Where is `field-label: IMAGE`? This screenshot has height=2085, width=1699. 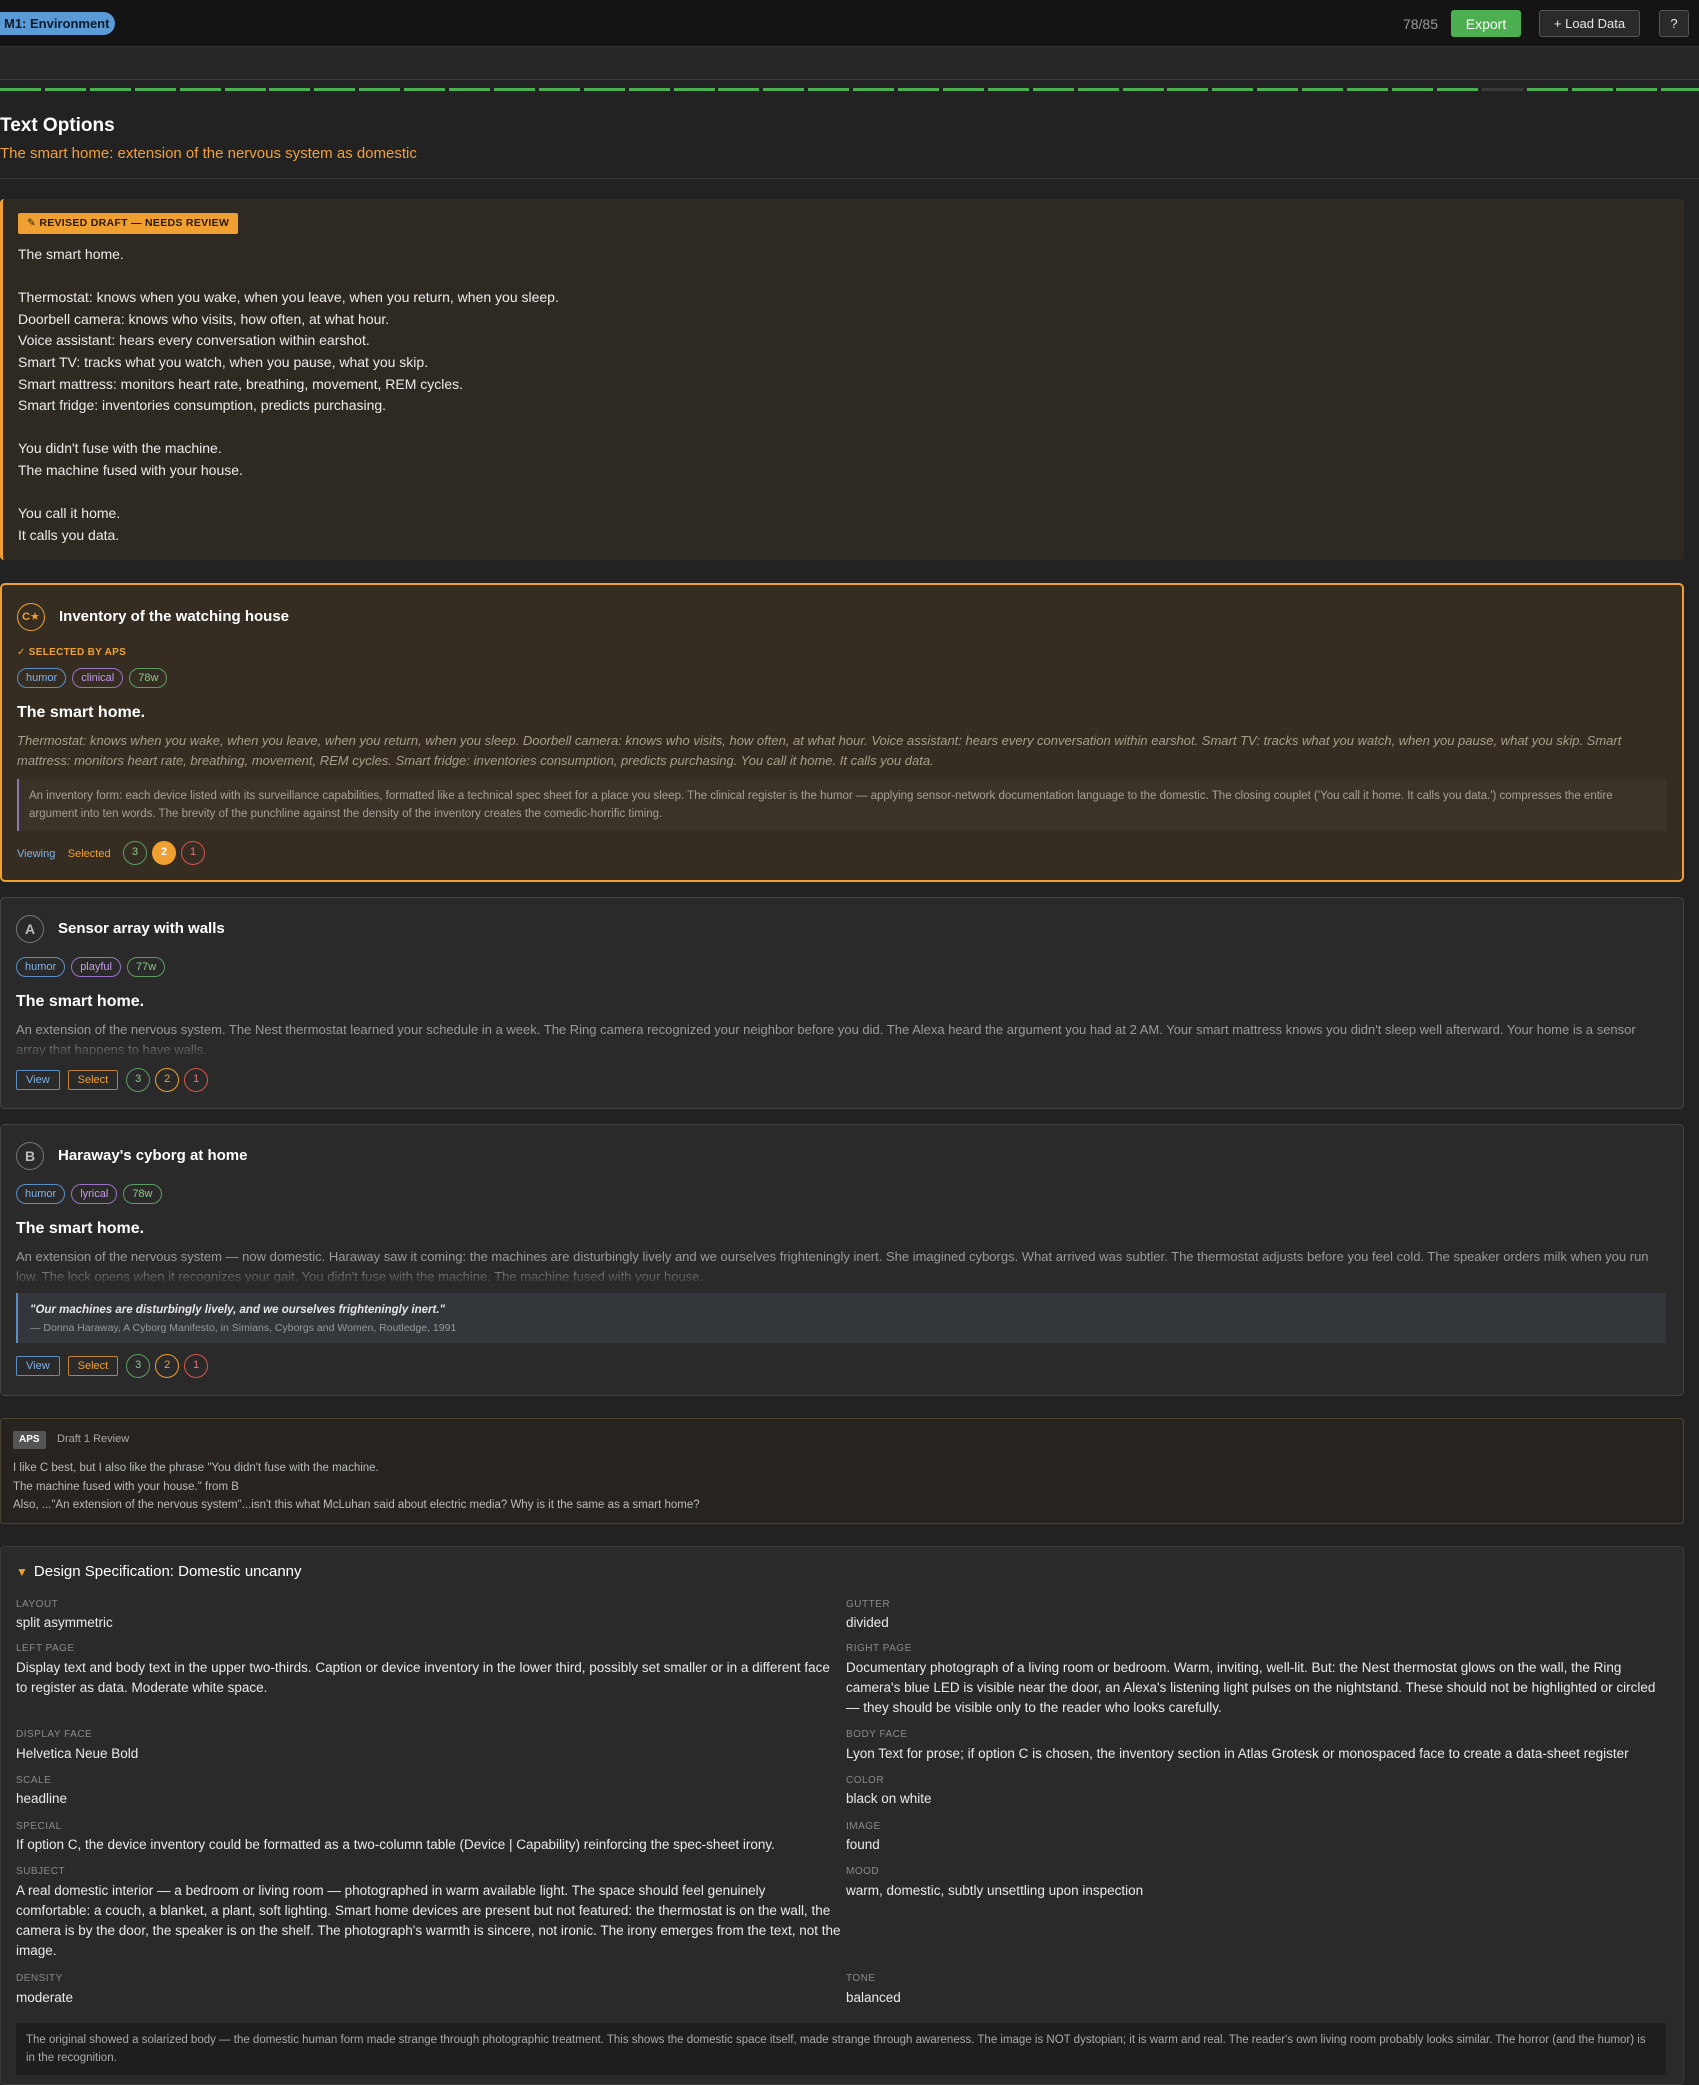
field-label: IMAGE is located at coordinates (863, 1826).